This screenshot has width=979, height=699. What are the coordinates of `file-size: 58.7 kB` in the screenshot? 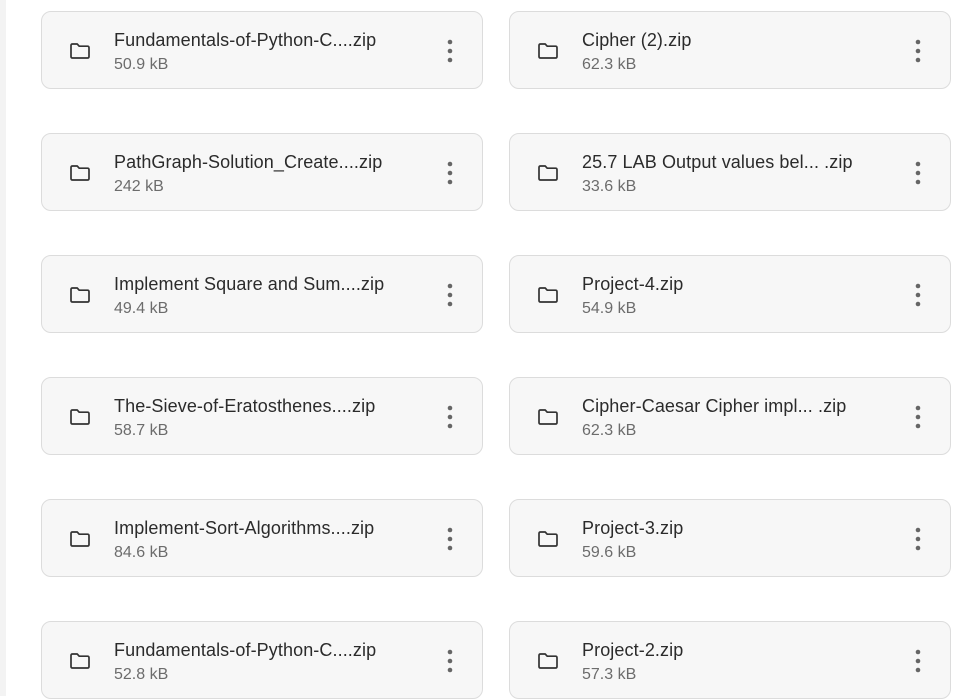 It's located at (141, 430).